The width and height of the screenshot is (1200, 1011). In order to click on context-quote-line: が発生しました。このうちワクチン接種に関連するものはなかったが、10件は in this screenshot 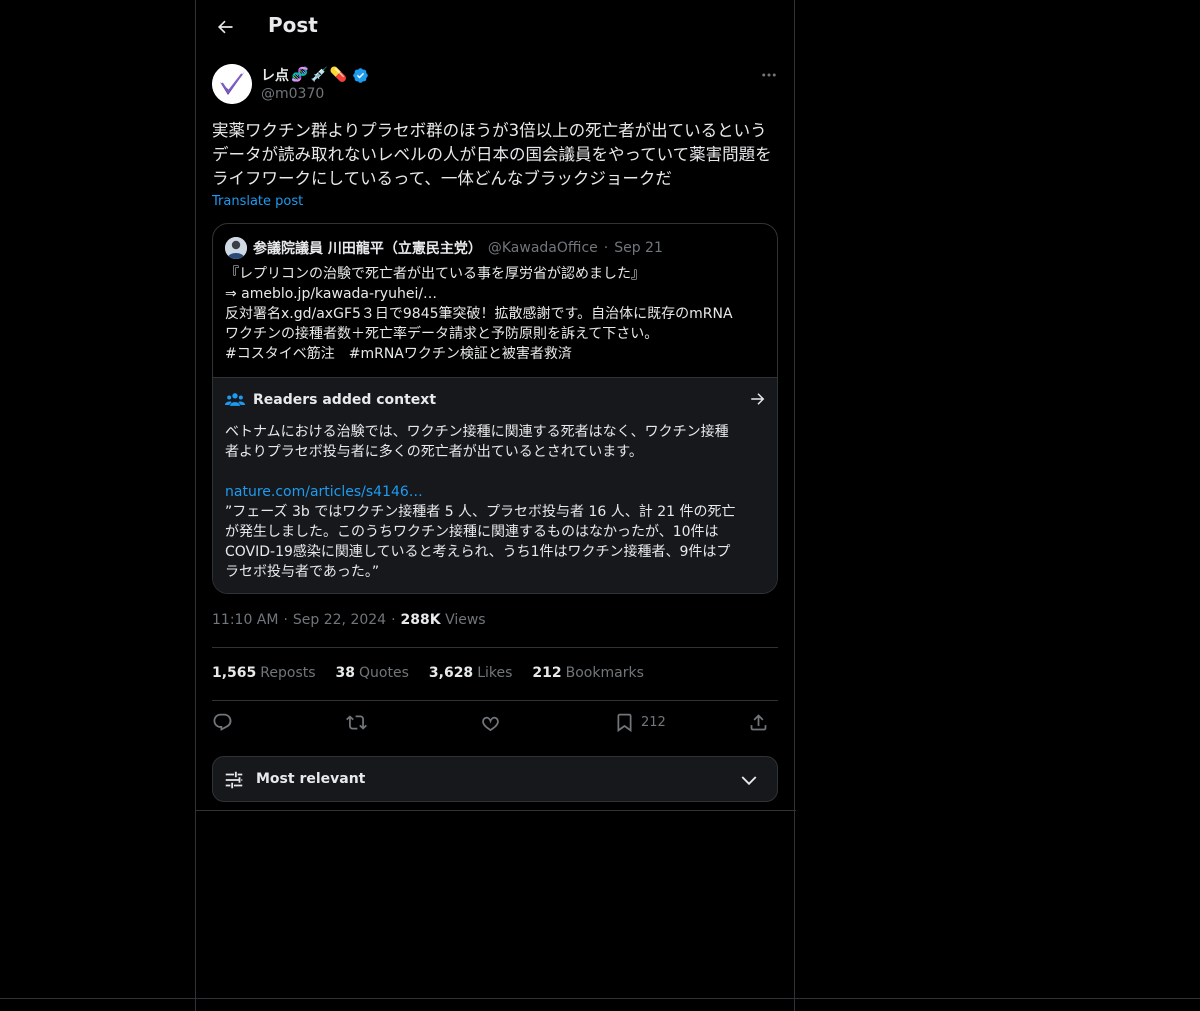, I will do `click(472, 532)`.